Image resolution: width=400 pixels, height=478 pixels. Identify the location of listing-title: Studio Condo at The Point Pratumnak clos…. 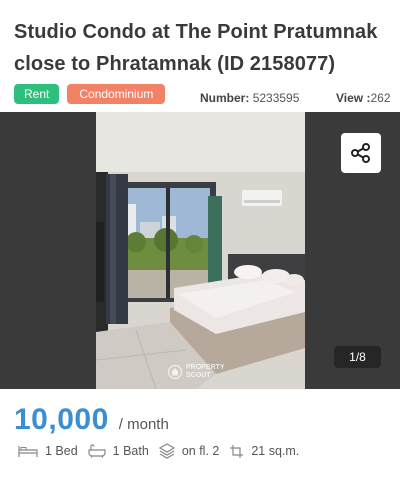
(196, 48).